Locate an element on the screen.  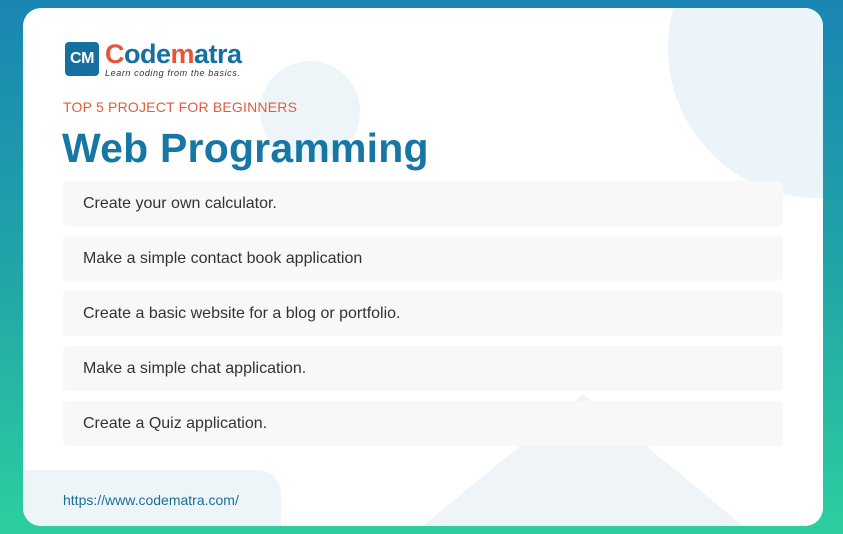
logo-name-part: C is located at coordinates (115, 54).